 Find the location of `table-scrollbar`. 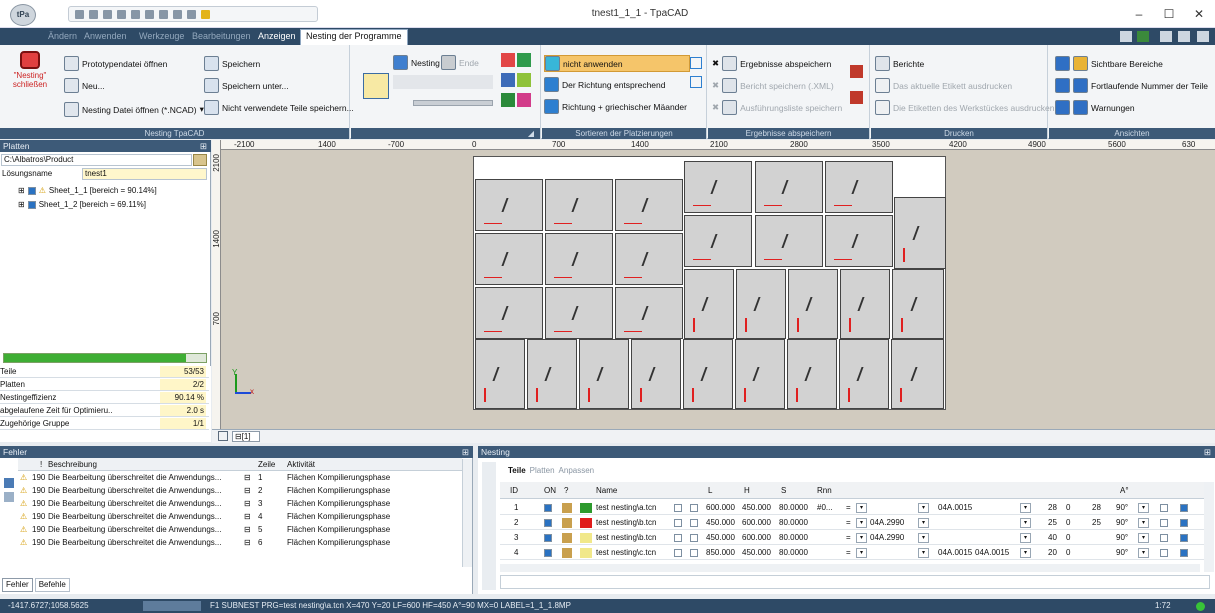

table-scrollbar is located at coordinates (1209, 527).